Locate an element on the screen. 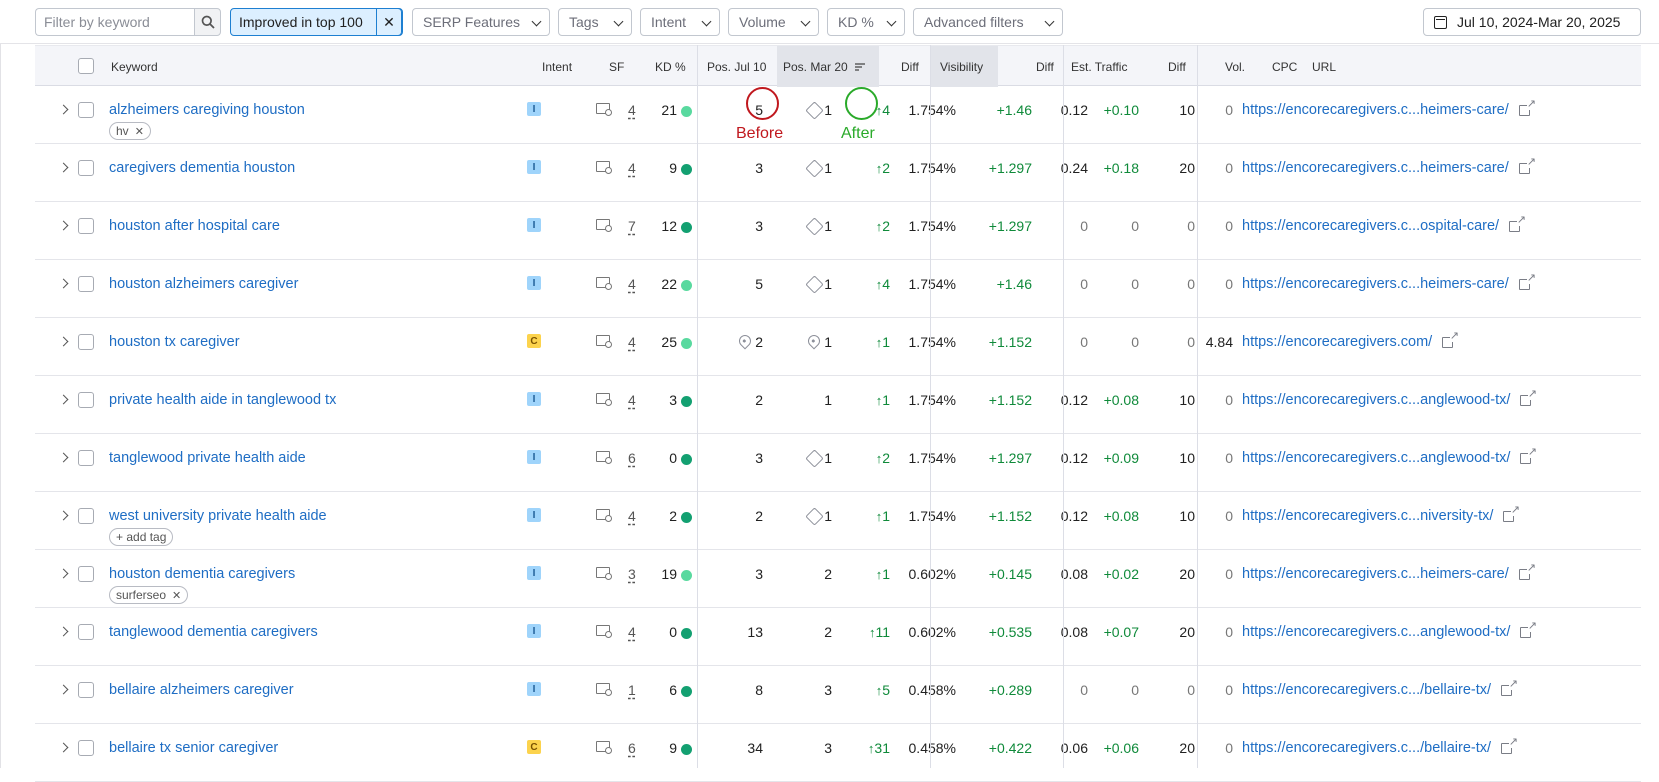  add-tag-button: + add tag is located at coordinates (141, 537).